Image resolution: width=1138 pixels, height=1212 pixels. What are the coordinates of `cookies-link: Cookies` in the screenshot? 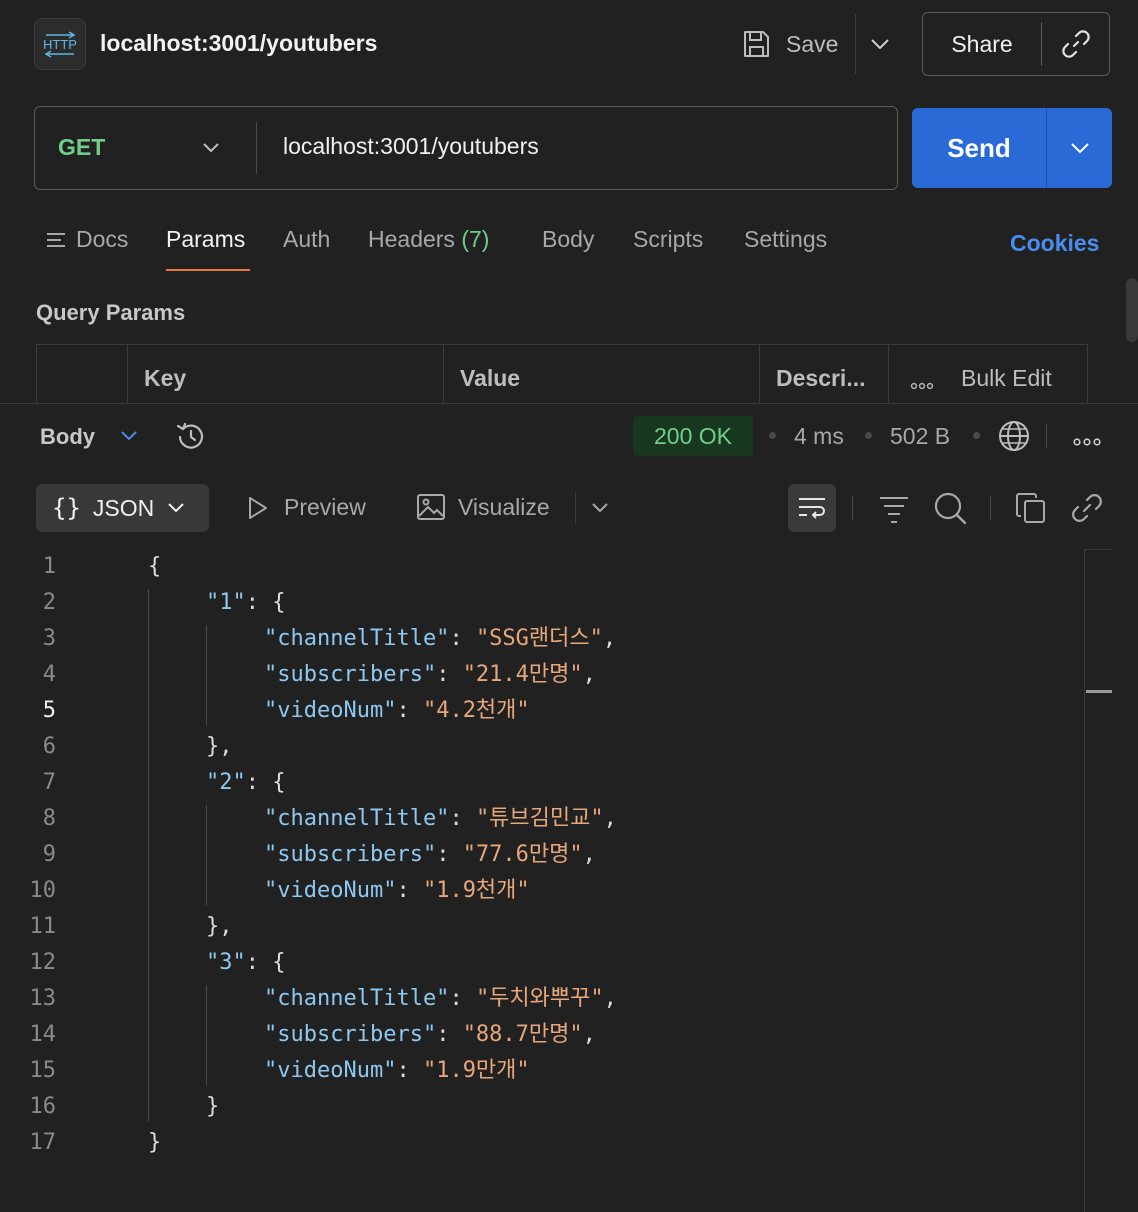 It's located at (1054, 243).